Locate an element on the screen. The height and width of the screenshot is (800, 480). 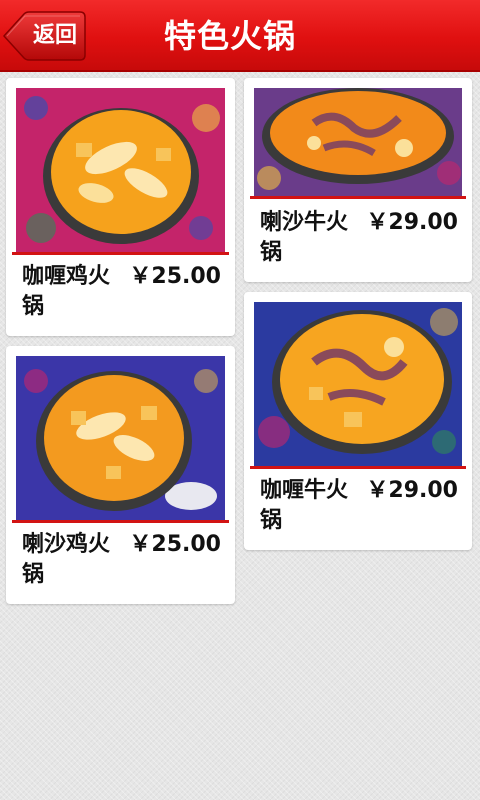
page-title: 特色火锅 is located at coordinates (229, 36).